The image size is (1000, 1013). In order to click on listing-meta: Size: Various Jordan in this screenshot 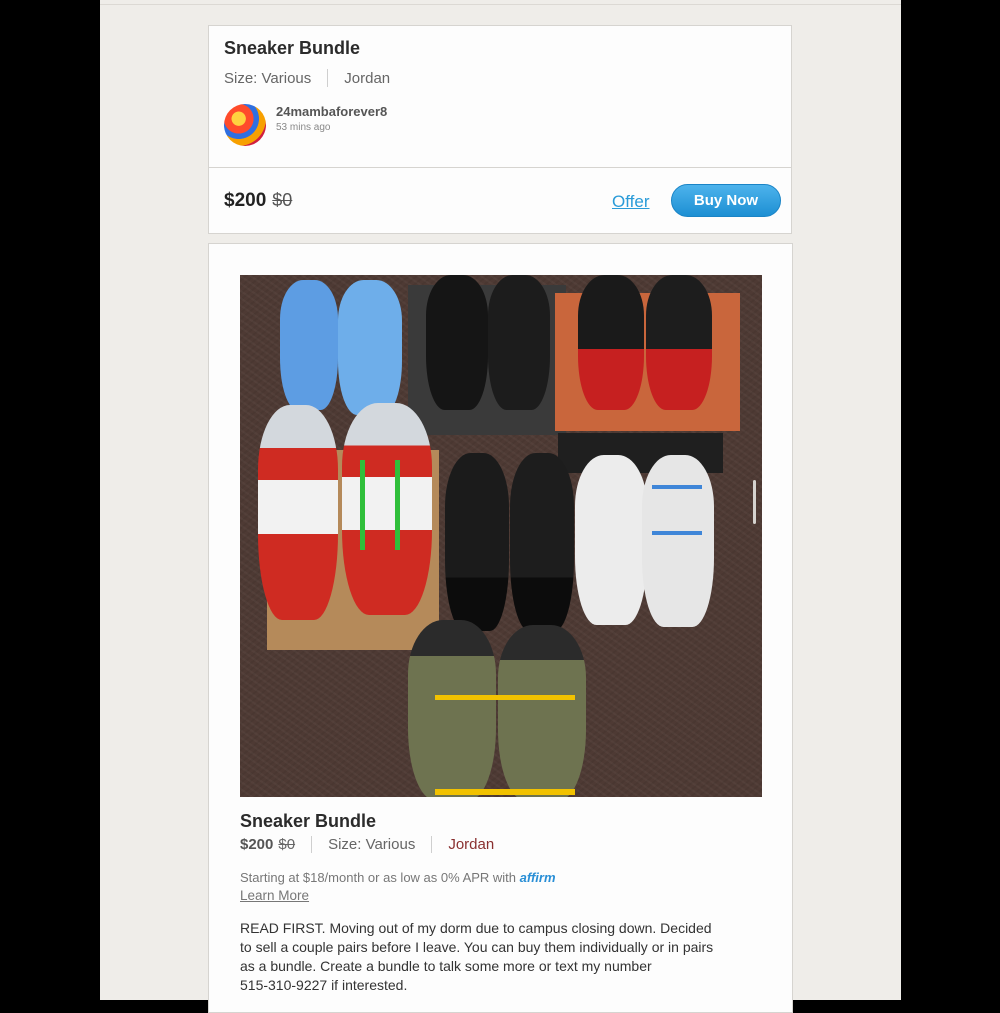, I will do `click(307, 78)`.